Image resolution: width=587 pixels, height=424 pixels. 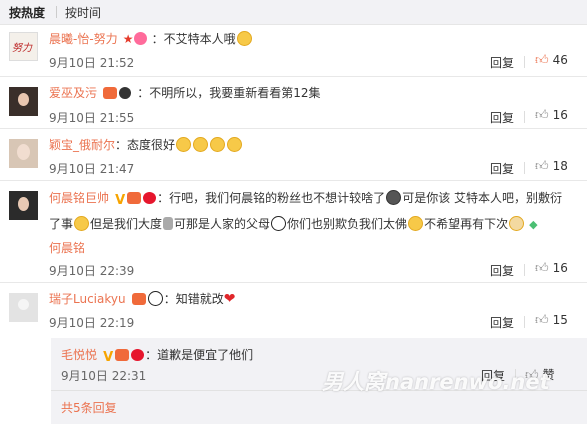 I want to click on smile-emoji-icon, so click(x=244, y=38).